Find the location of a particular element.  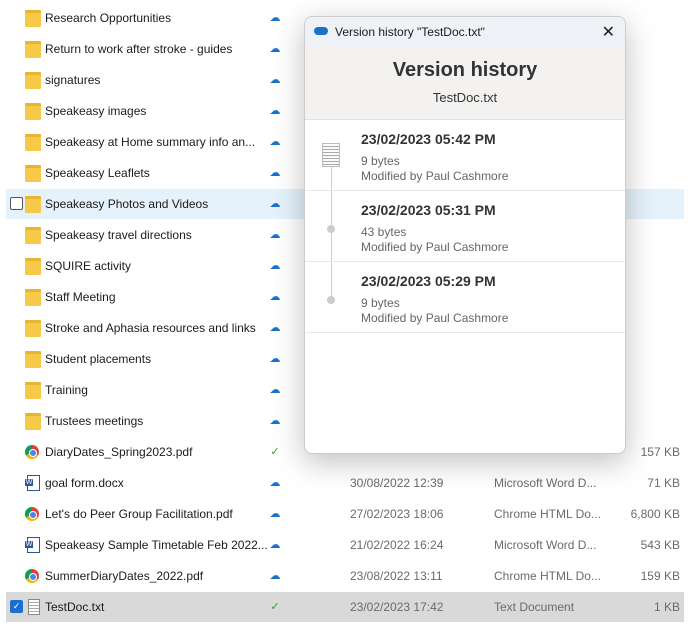

close-button: ✕ is located at coordinates (608, 32).